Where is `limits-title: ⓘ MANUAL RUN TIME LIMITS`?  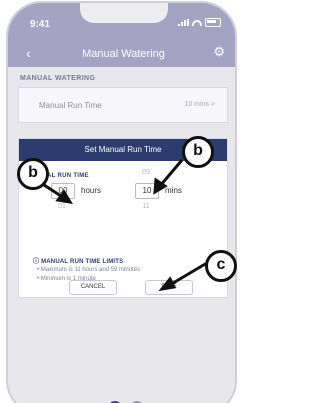 limits-title: ⓘ MANUAL RUN TIME LIMITS is located at coordinates (78, 260).